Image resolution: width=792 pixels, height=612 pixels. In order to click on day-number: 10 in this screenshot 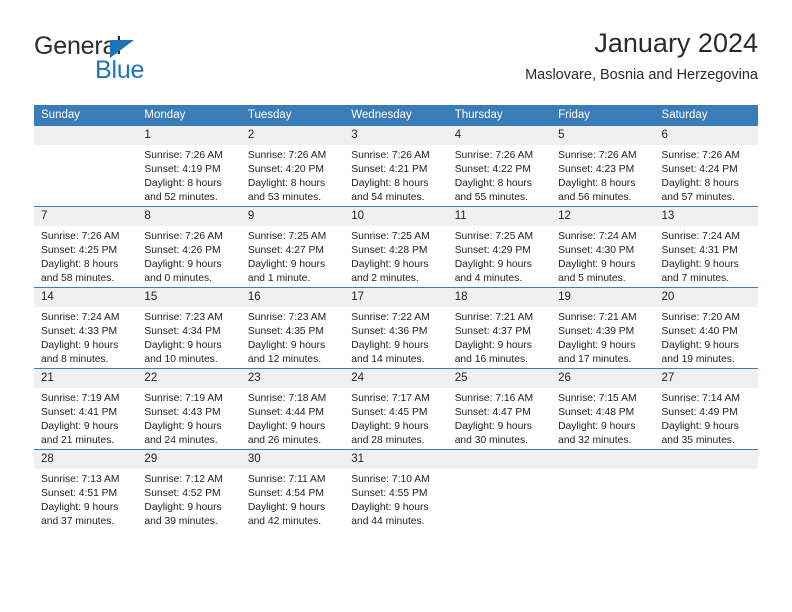, I will do `click(396, 216)`.